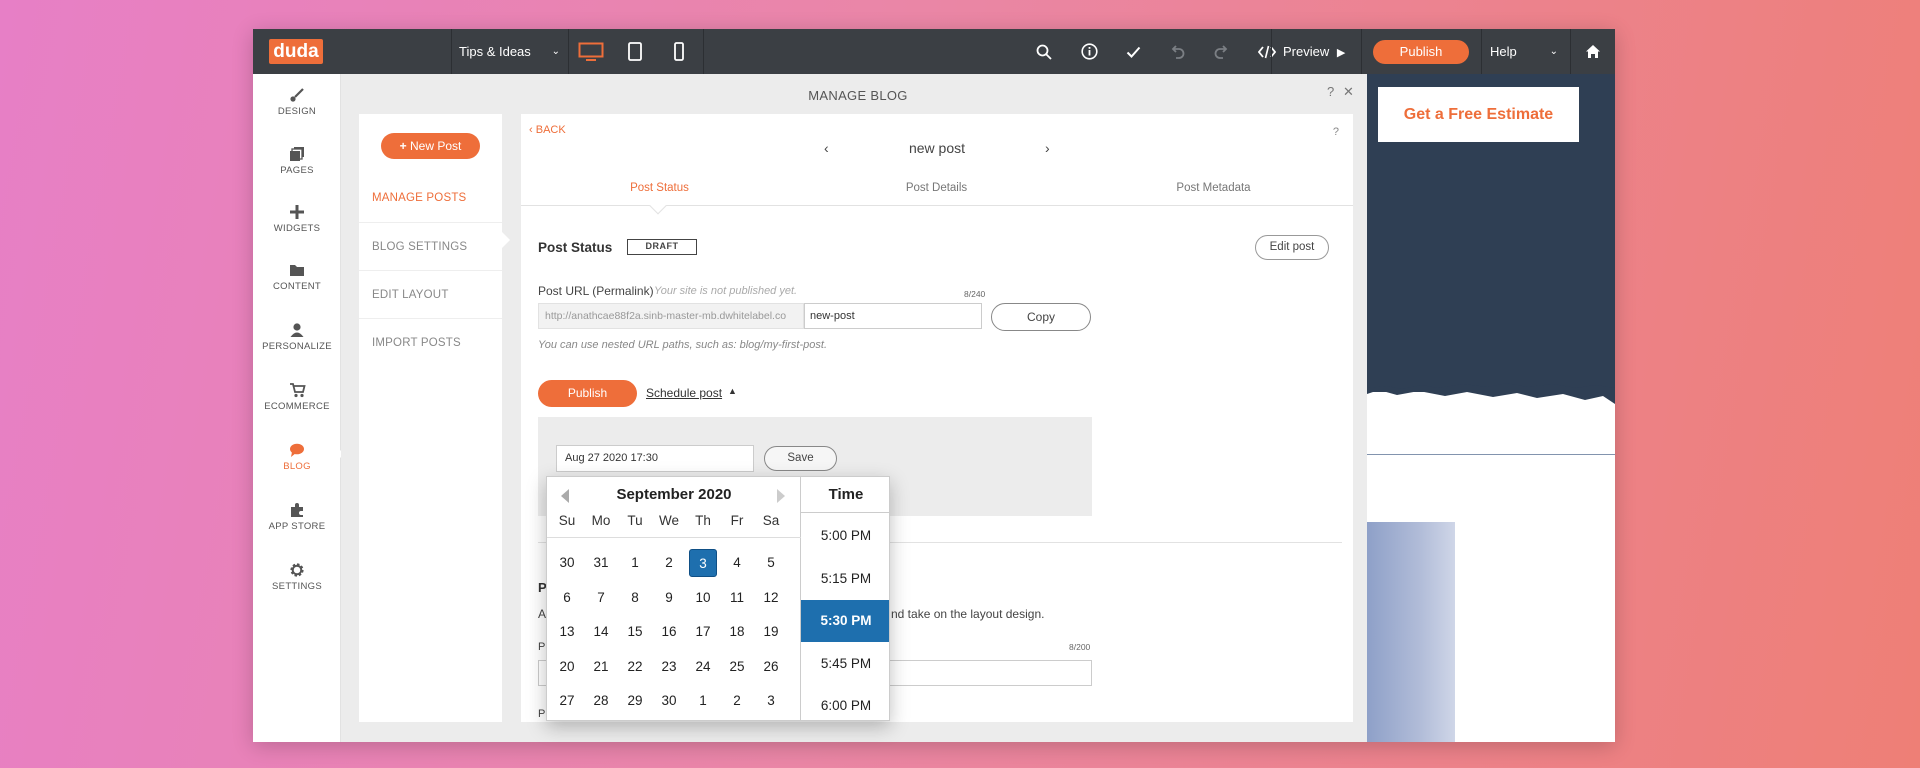  I want to click on sidebar-item-design: DESIGN, so click(297, 107).